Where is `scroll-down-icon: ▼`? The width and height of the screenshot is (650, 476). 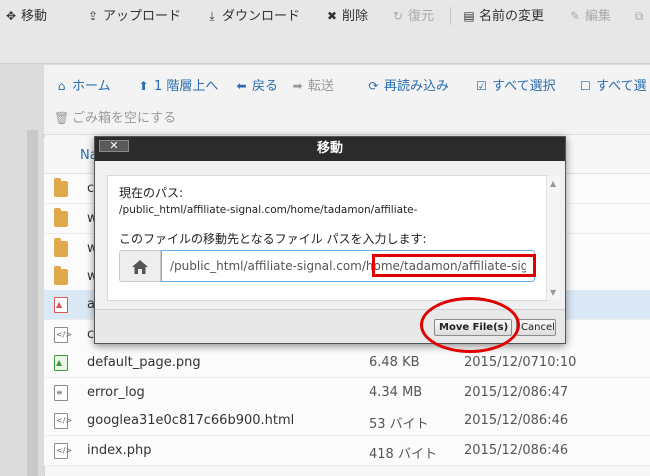 scroll-down-icon: ▼ is located at coordinates (553, 292).